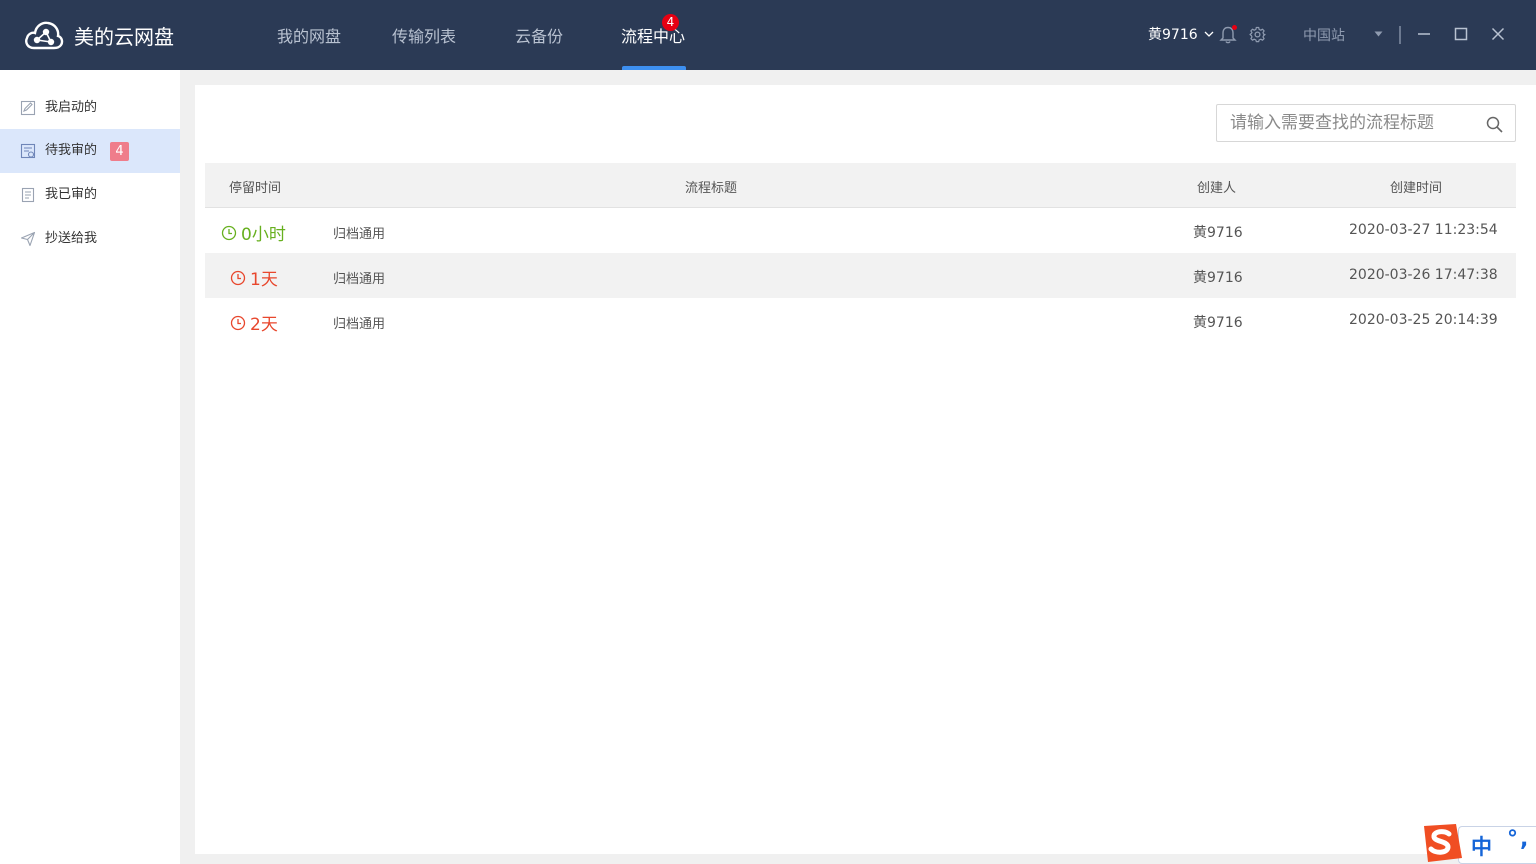 The width and height of the screenshot is (1536, 864). Describe the element at coordinates (71, 150) in the screenshot. I see `sidebar-item-label: 待我审的` at that location.